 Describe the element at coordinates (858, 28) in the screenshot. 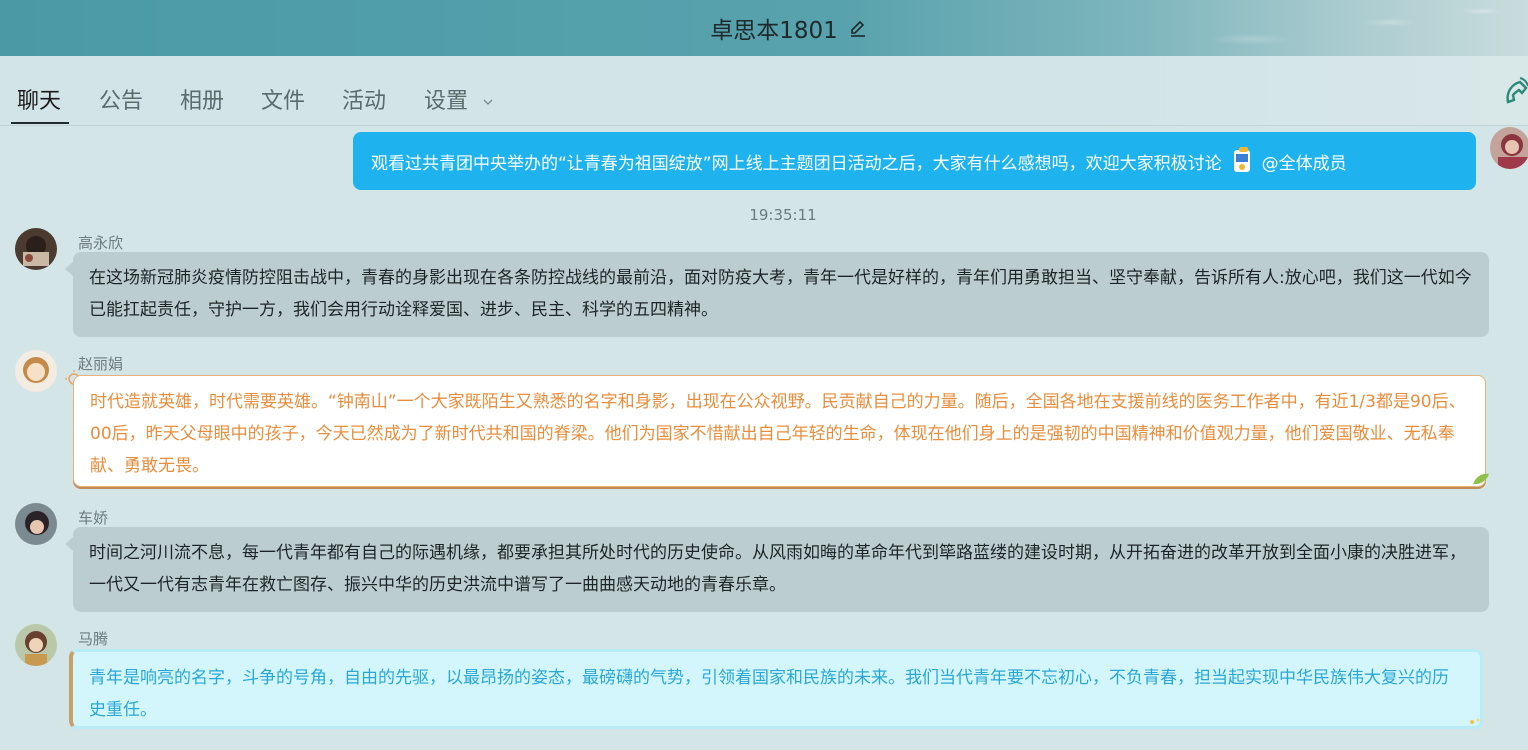

I see `edit-icon` at that location.